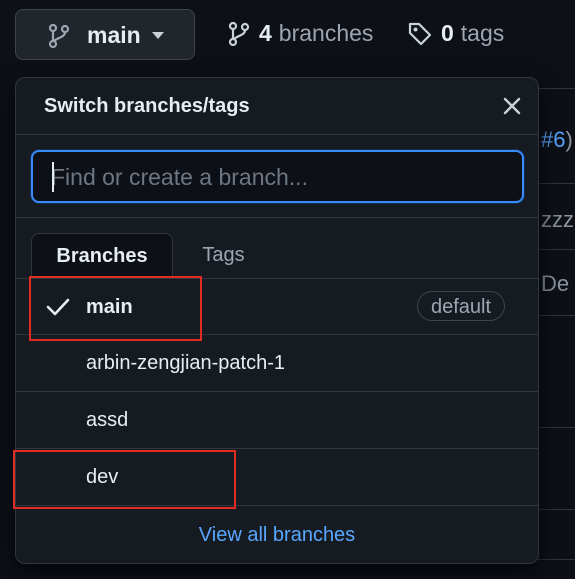 This screenshot has height=579, width=575. I want to click on branch-search-input, so click(278, 177).